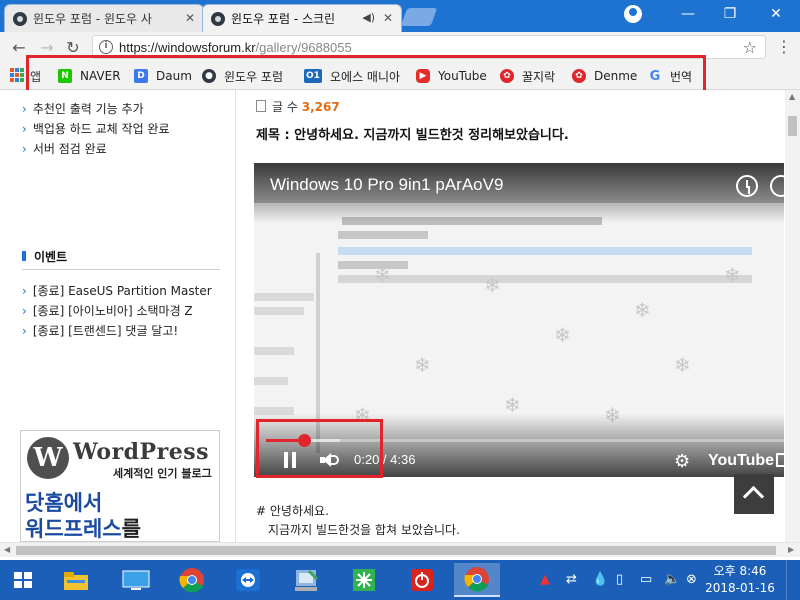 The height and width of the screenshot is (600, 800). Describe the element at coordinates (400, 580) in the screenshot. I see `taskbar: ▲ ⇄ 💧 ▯ ▭ 🔈 ⊗ 오후 8:46 2018-01-16` at that location.